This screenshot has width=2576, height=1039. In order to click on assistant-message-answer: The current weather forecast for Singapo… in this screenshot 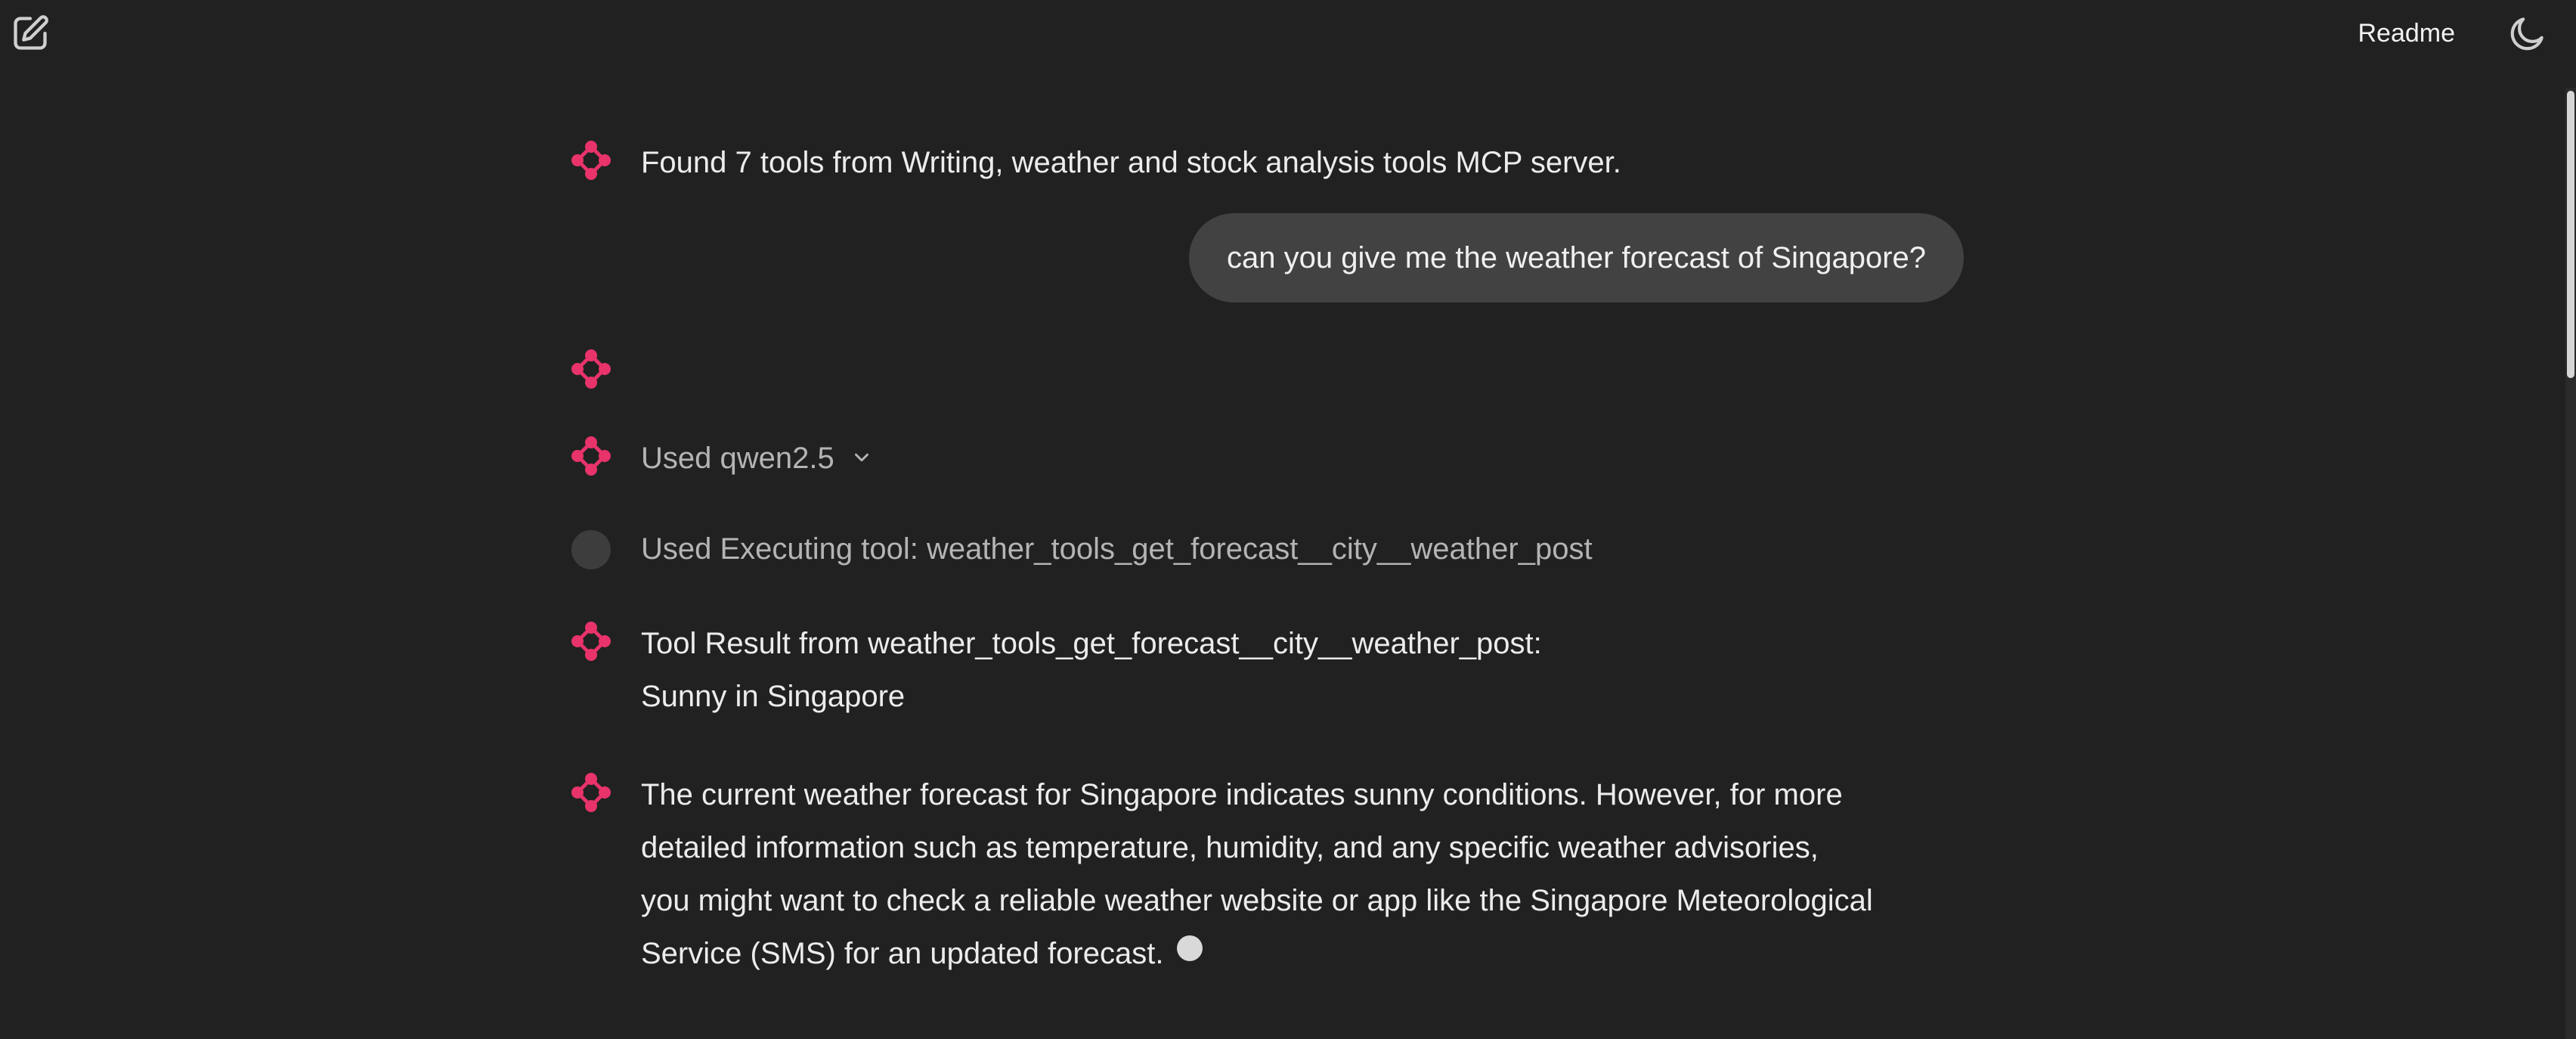, I will do `click(1267, 874)`.